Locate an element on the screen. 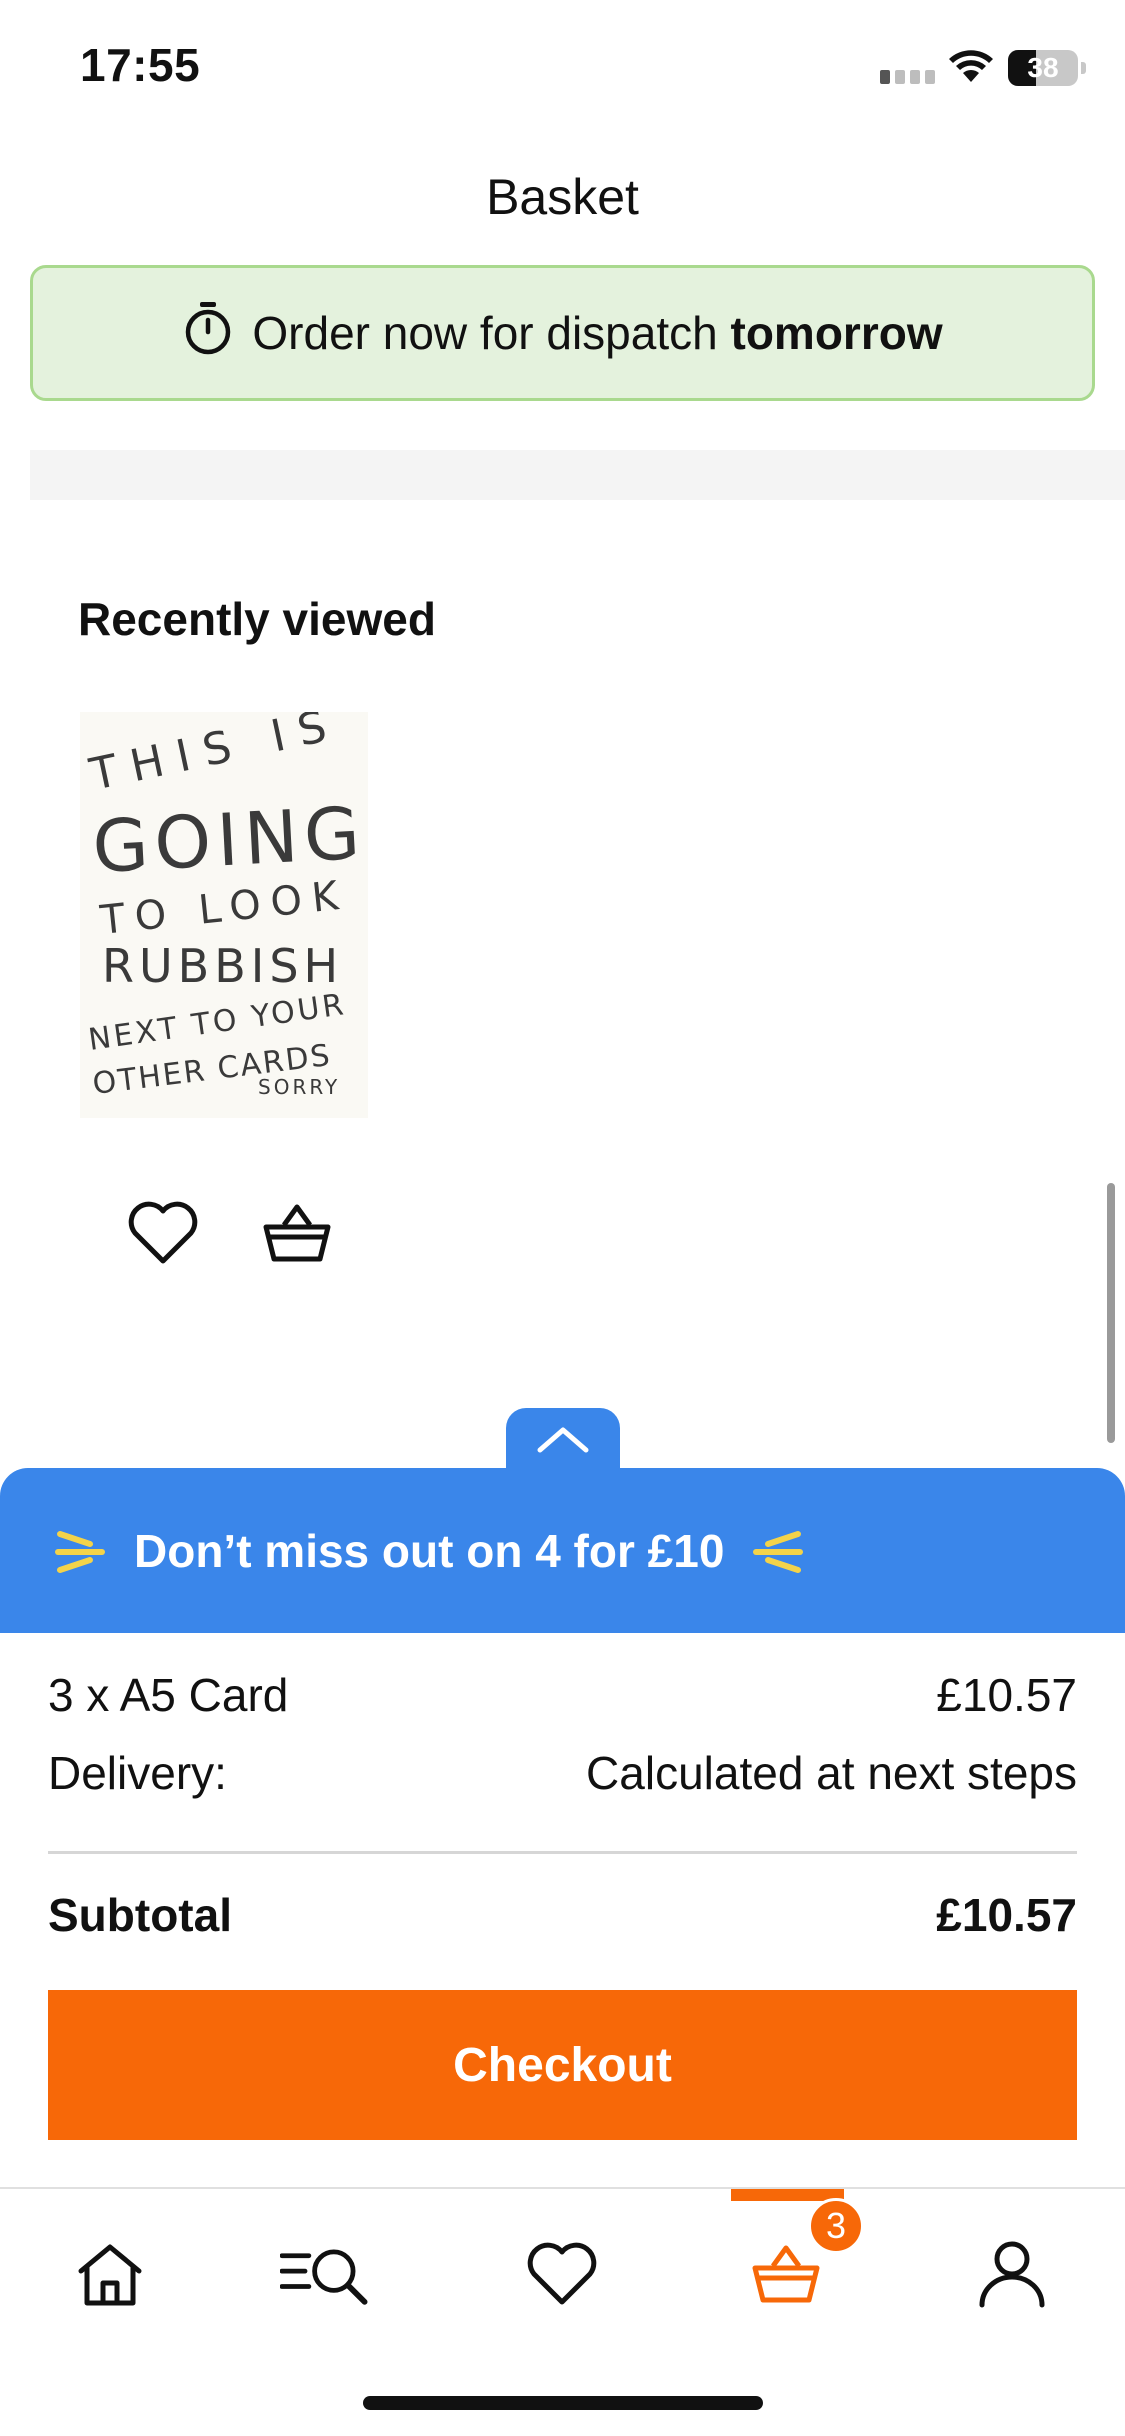 The height and width of the screenshot is (2436, 1125). home-icon is located at coordinates (110, 2275).